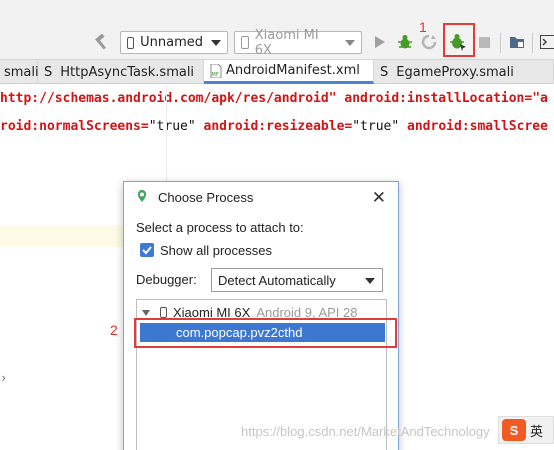 The width and height of the screenshot is (554, 450). I want to click on tab-label: smali, so click(21, 72).